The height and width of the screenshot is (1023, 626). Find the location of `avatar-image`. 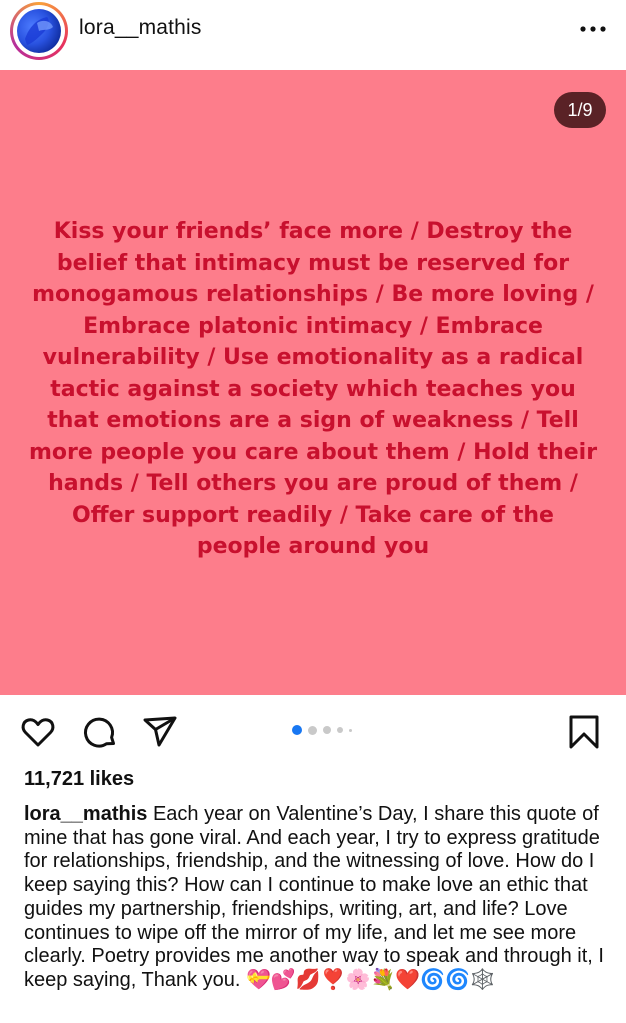

avatar-image is located at coordinates (39, 31).